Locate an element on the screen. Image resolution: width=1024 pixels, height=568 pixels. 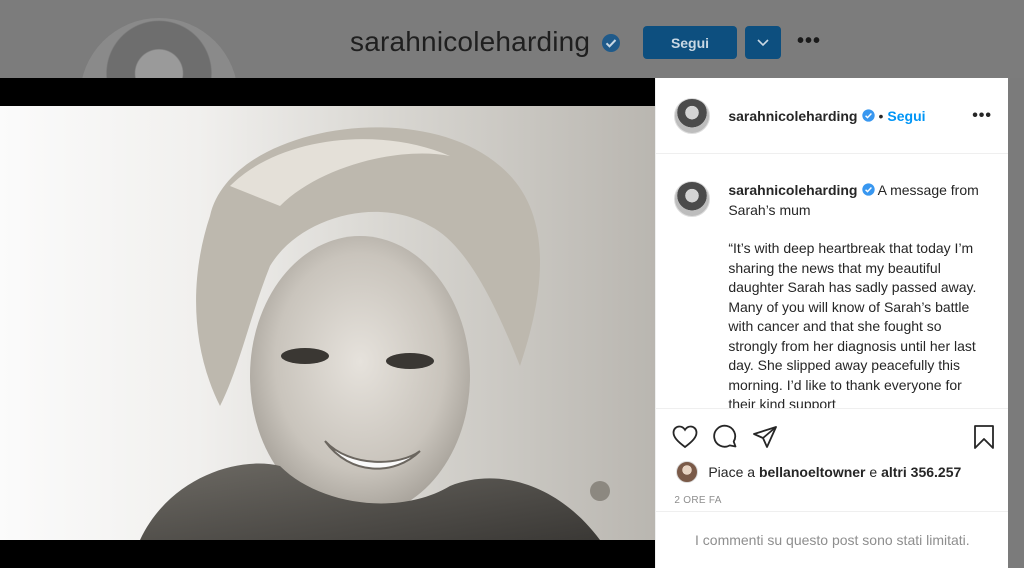
comment-icon is located at coordinates (725, 437).